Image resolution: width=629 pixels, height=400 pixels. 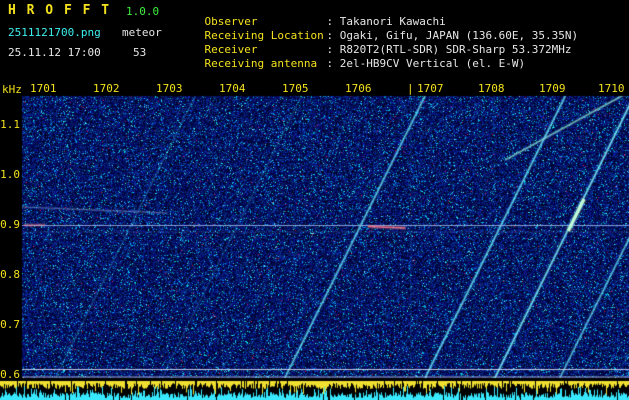 What do you see at coordinates (43, 88) in the screenshot?
I see `time-tick-1701: 1701` at bounding box center [43, 88].